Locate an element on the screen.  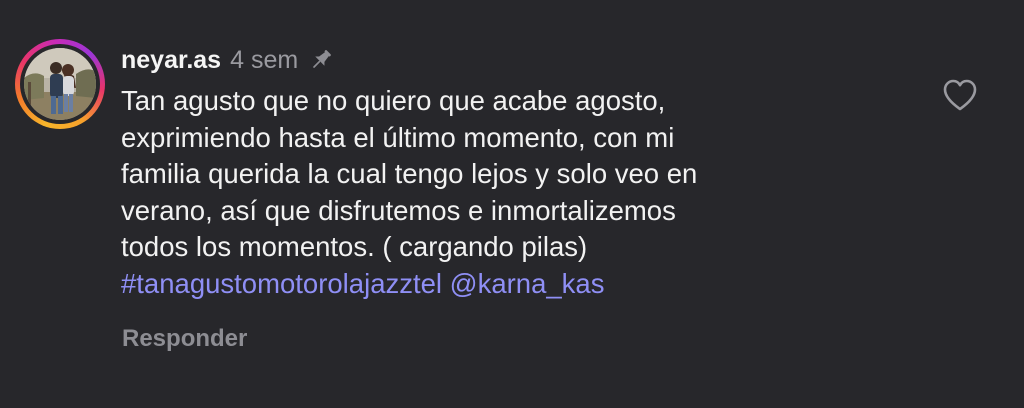
mention-link: @karna_kas is located at coordinates (527, 283).